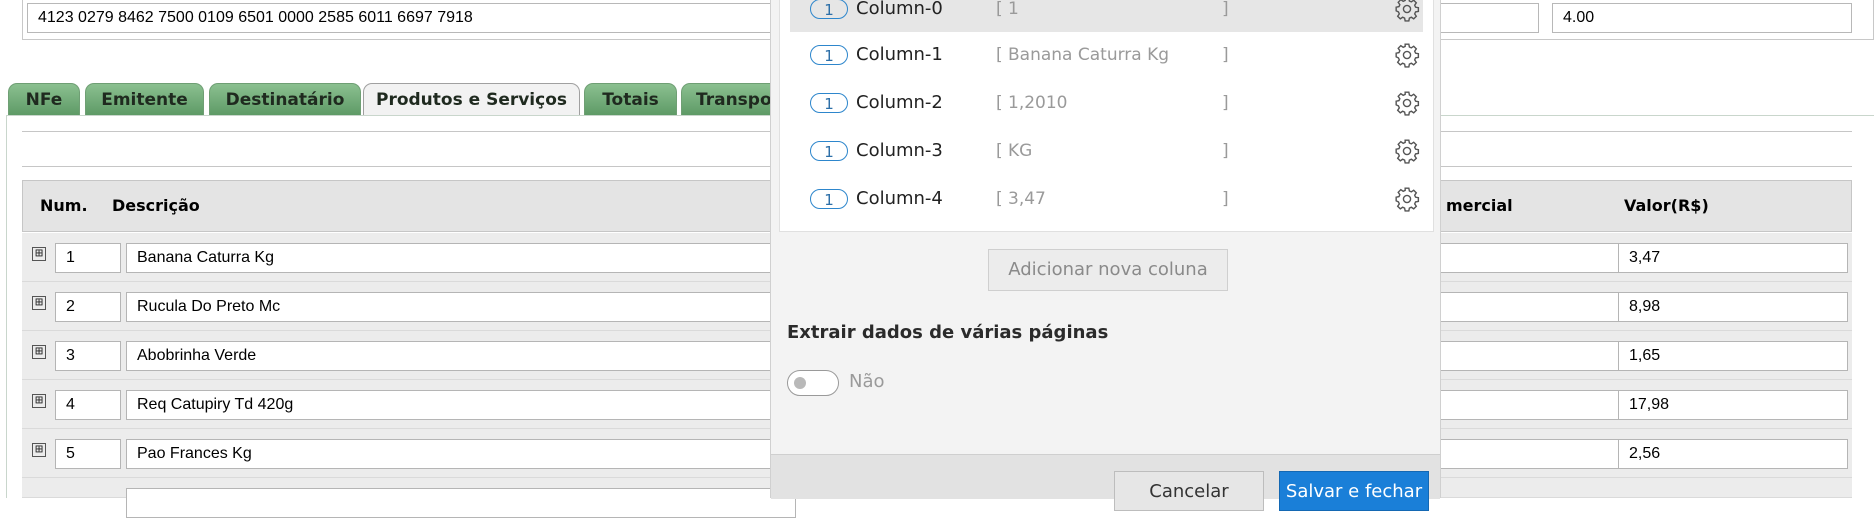 This screenshot has height=518, width=1874. What do you see at coordinates (1106, 103) in the screenshot?
I see `column-item: 1 Column-2 [ 1,2010 ]` at bounding box center [1106, 103].